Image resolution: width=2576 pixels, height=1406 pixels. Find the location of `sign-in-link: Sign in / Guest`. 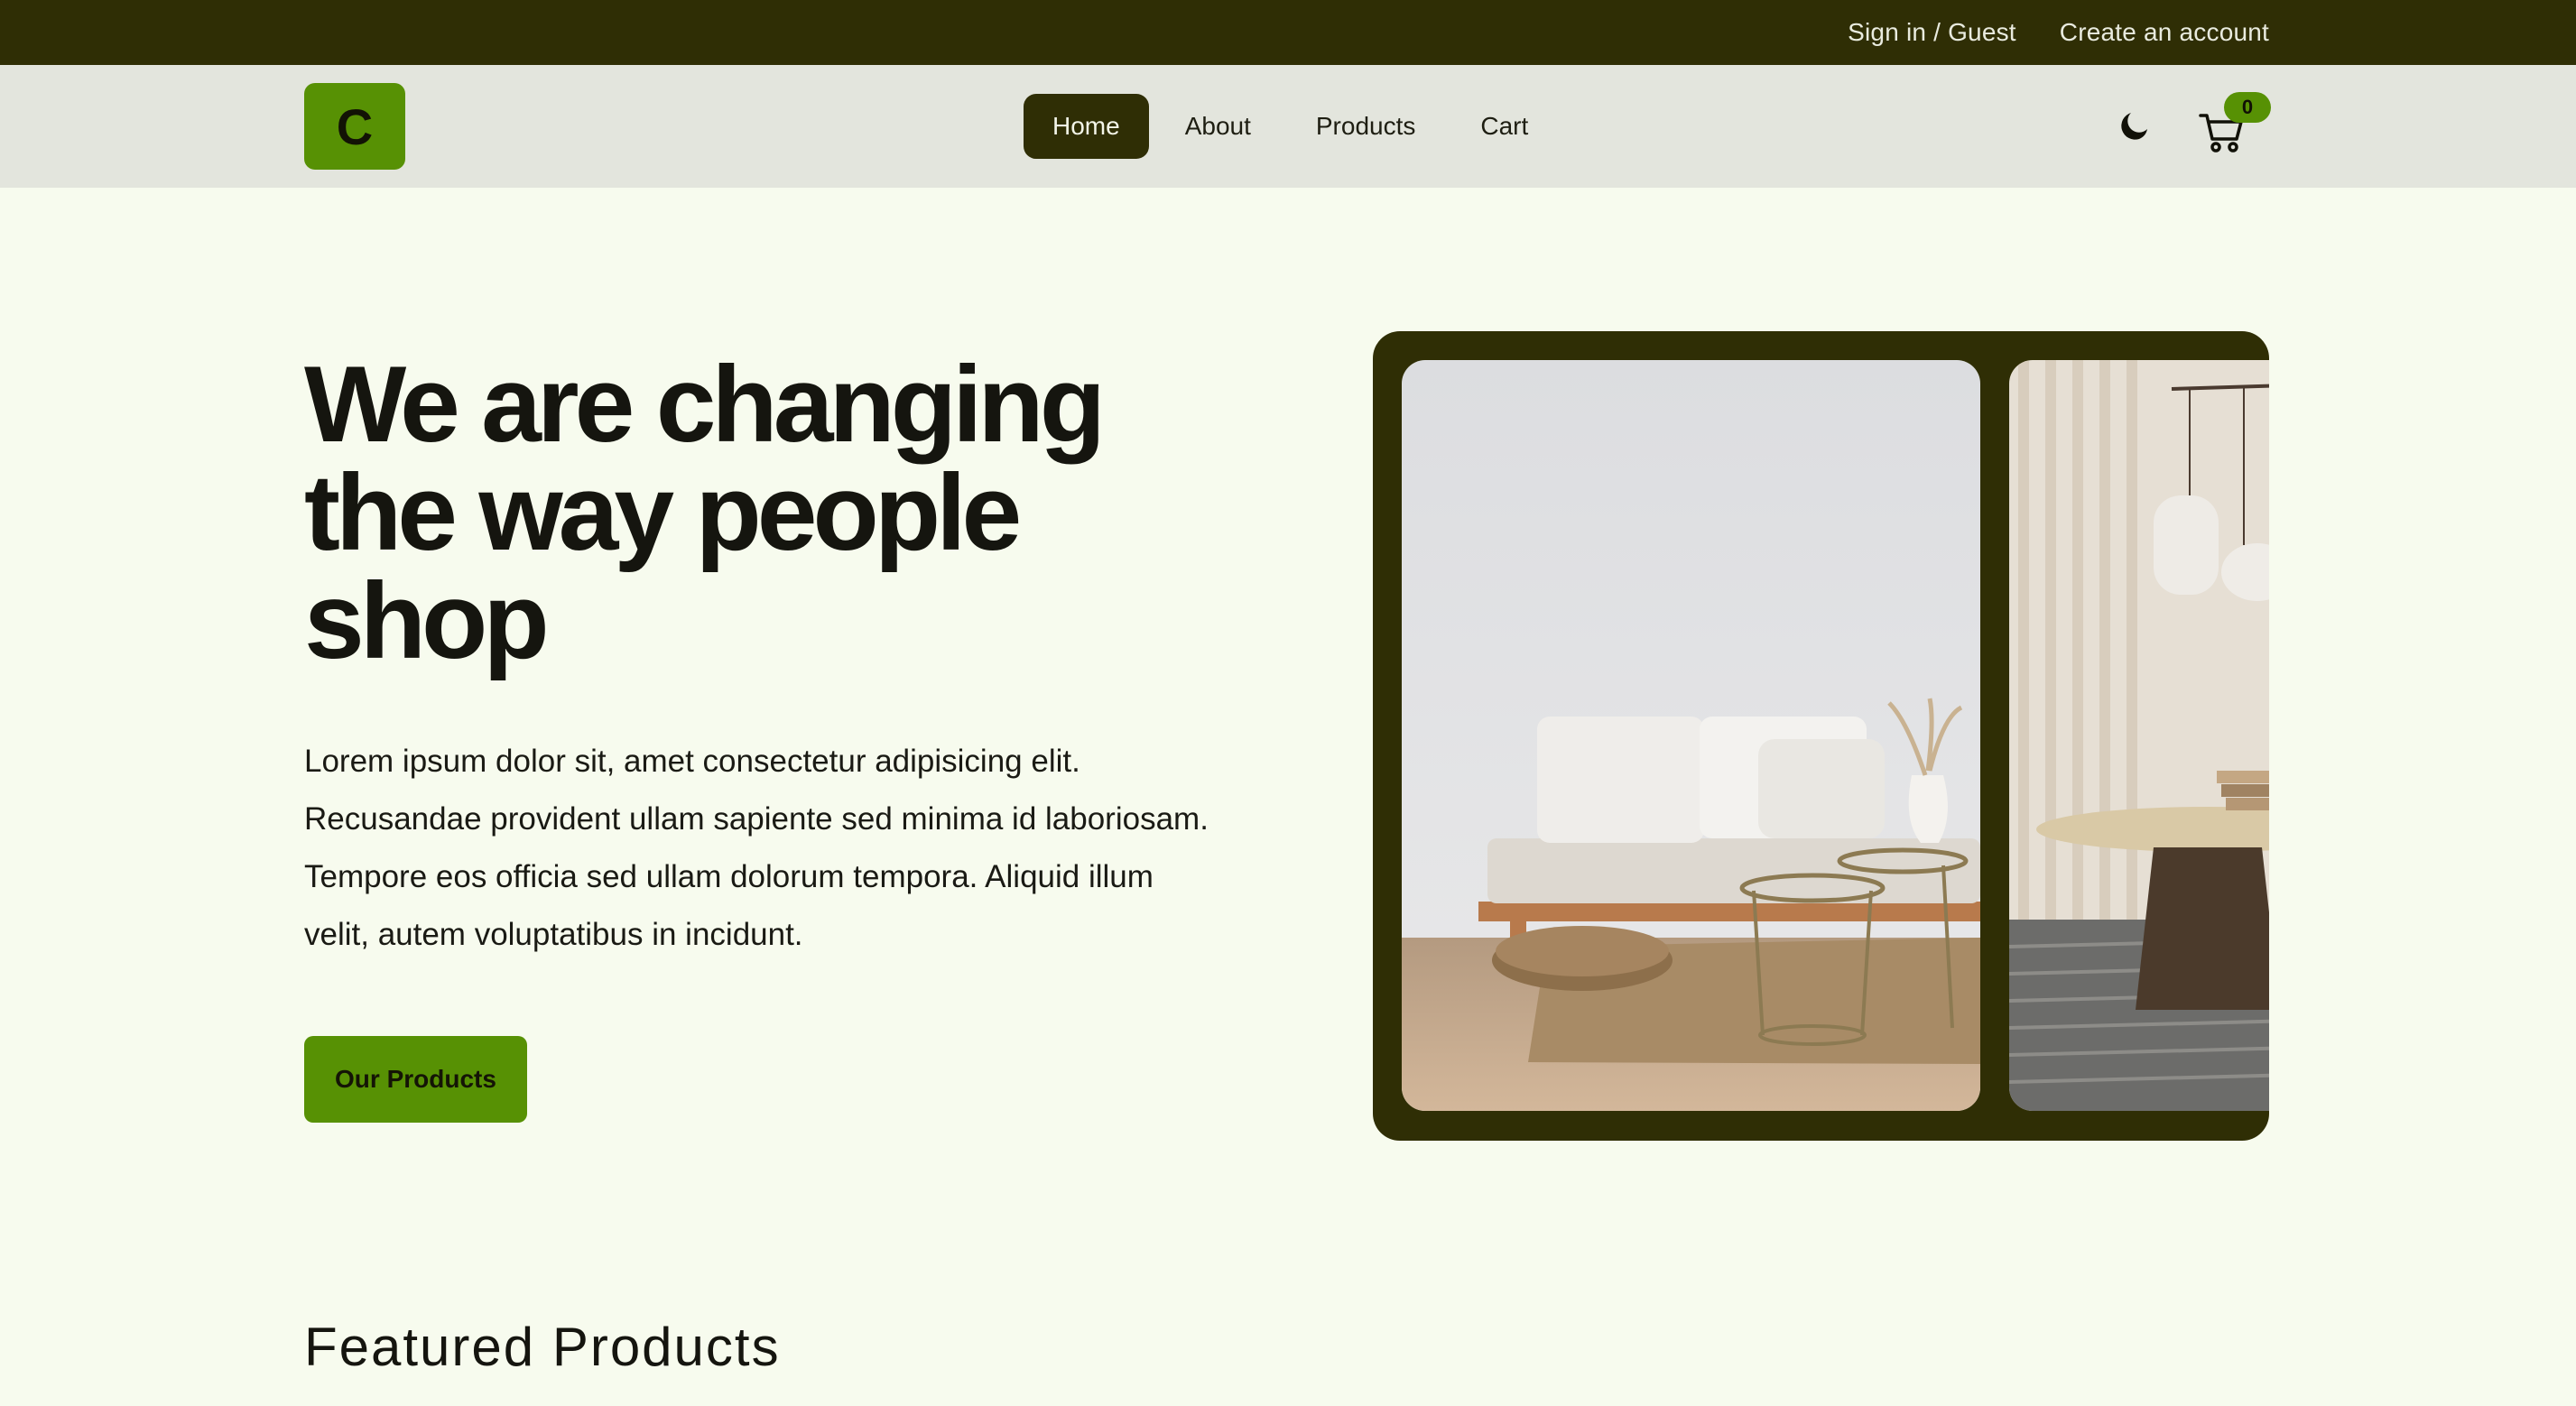

sign-in-link: Sign in / Guest is located at coordinates (1932, 32).